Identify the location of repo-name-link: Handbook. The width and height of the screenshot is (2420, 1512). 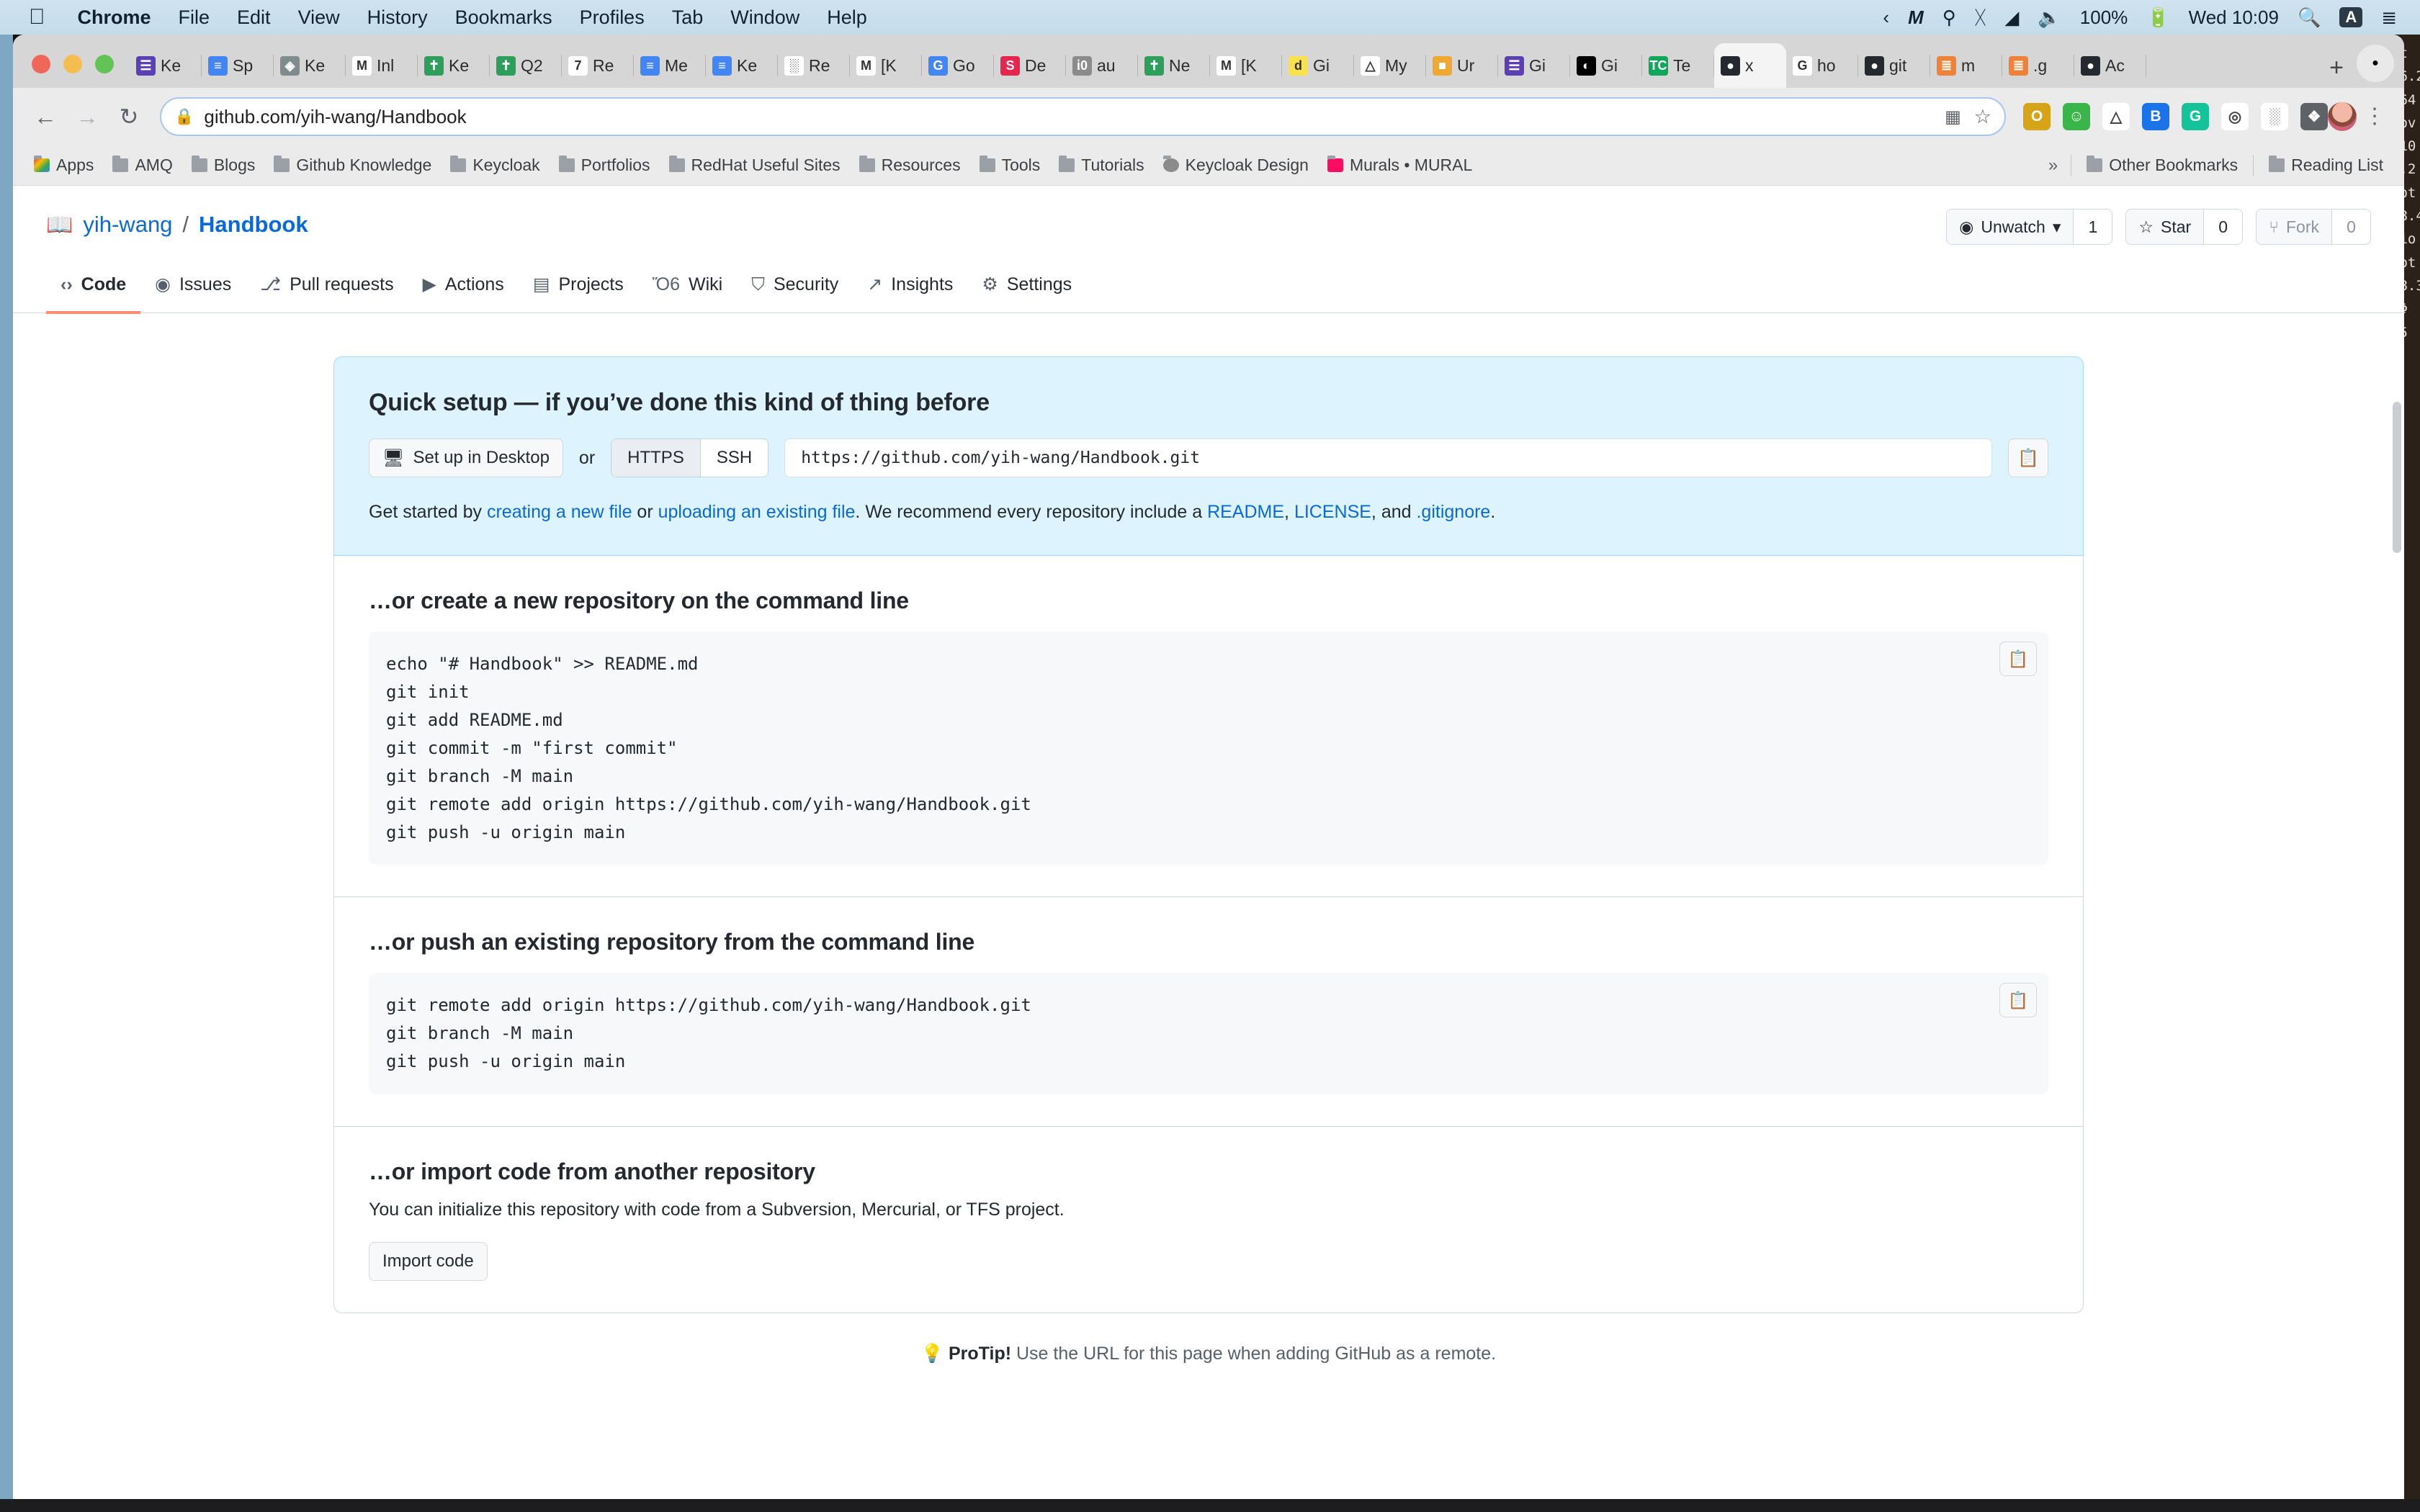
(253, 225).